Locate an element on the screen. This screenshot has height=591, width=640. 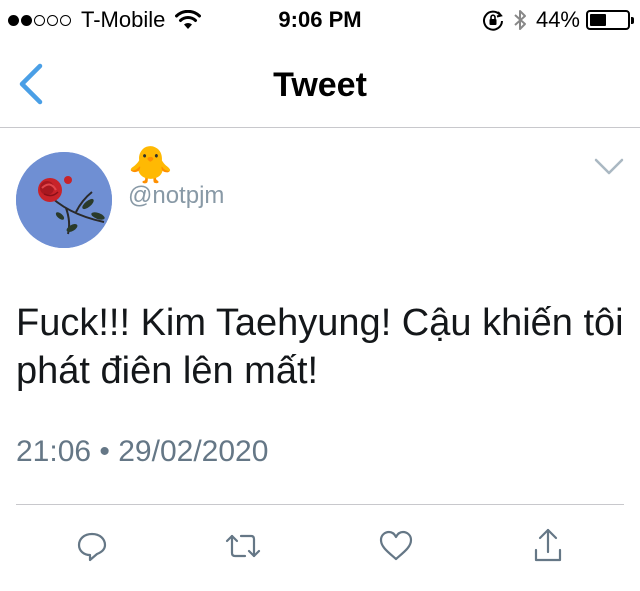
retweet-icon is located at coordinates (243, 546).